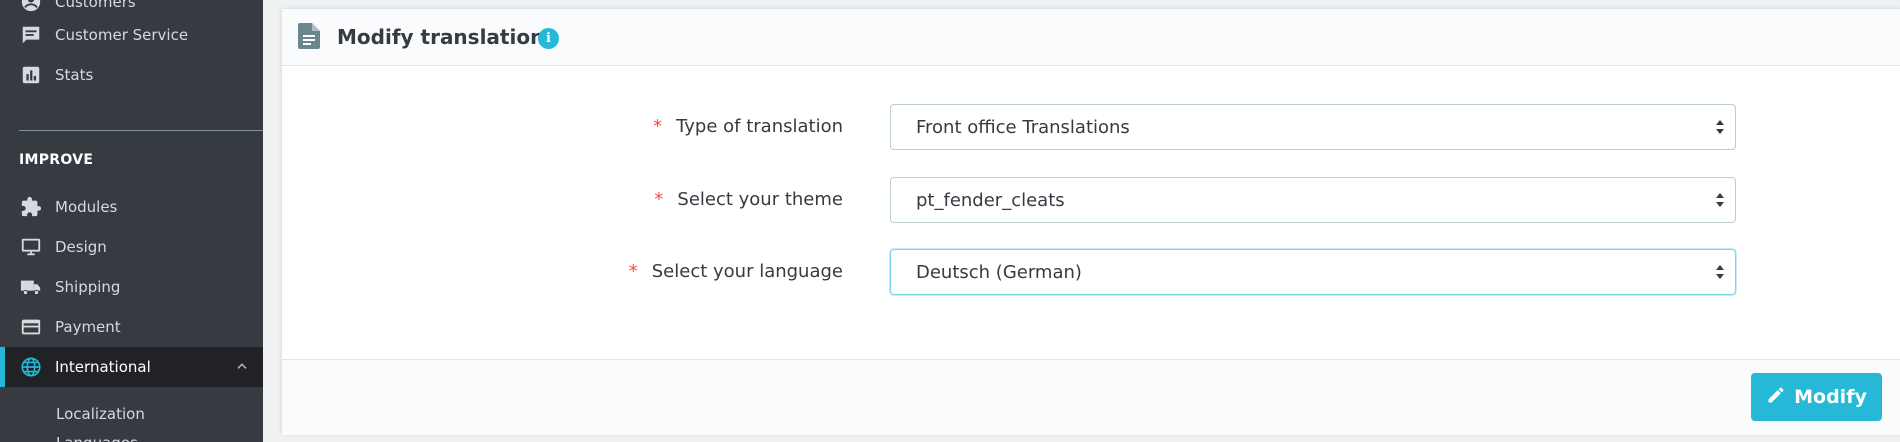  What do you see at coordinates (1313, 272) in the screenshot?
I see `language-select: Deutsch (German)` at bounding box center [1313, 272].